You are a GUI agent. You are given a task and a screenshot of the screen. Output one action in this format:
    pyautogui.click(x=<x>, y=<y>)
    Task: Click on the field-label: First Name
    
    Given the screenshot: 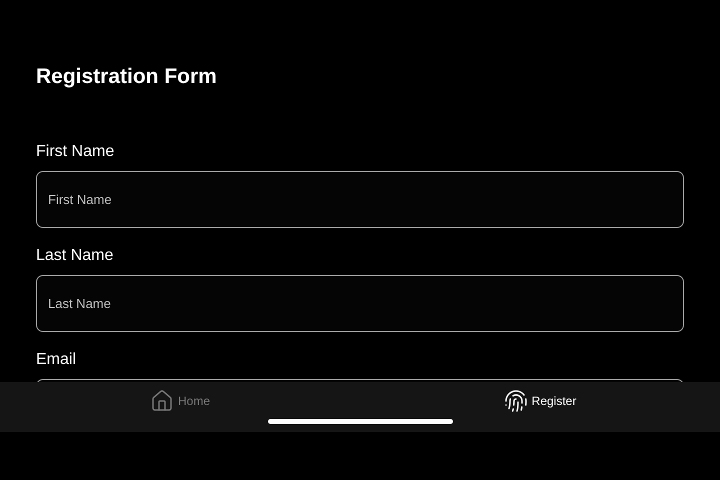 What is the action you would take?
    pyautogui.click(x=75, y=152)
    